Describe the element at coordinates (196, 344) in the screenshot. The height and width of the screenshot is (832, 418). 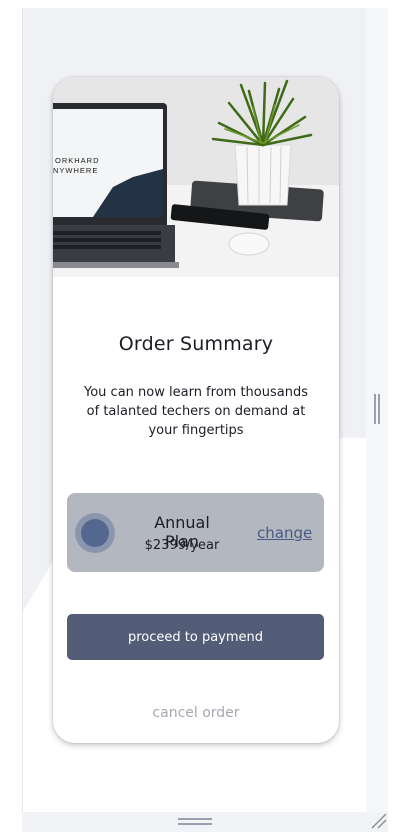
I see `page-title: Order Summary` at that location.